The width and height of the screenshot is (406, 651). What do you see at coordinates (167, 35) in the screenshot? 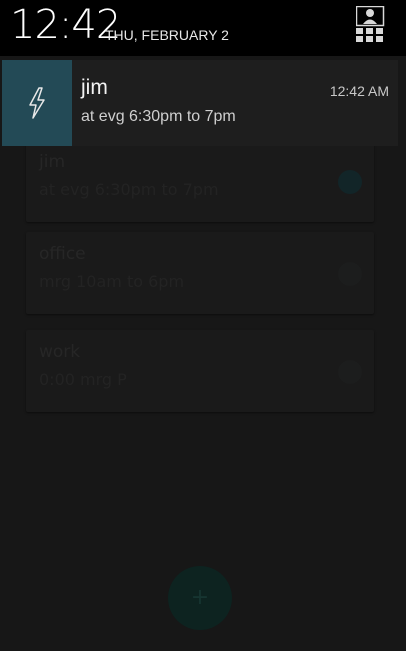
I see `date: THU, FEBRUARY 2` at bounding box center [167, 35].